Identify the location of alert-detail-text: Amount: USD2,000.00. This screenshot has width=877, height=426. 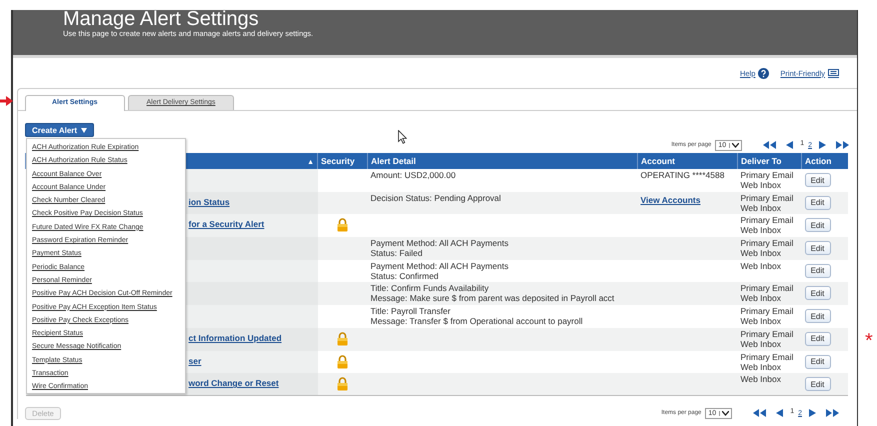
(413, 175).